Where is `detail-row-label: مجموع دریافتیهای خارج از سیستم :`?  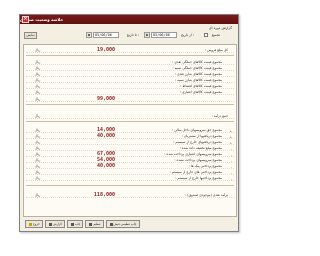
detail-row-label: مجموع دریافتیهای خارج از سیستم : is located at coordinates (197, 142).